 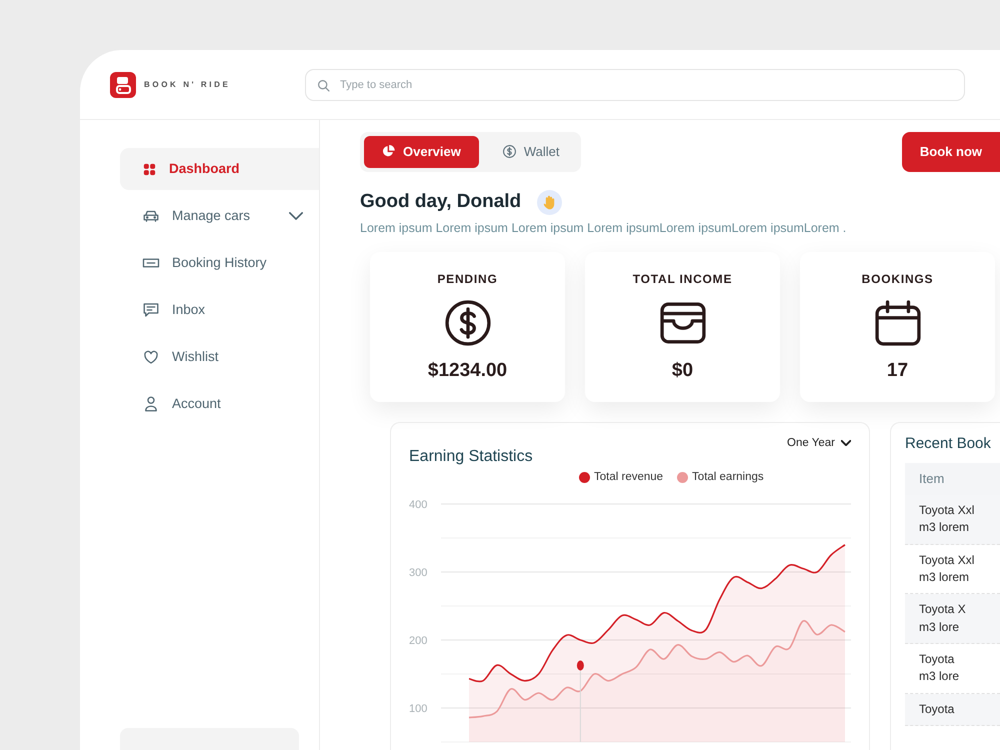 What do you see at coordinates (728, 477) in the screenshot?
I see `legend-label: Total earnings` at bounding box center [728, 477].